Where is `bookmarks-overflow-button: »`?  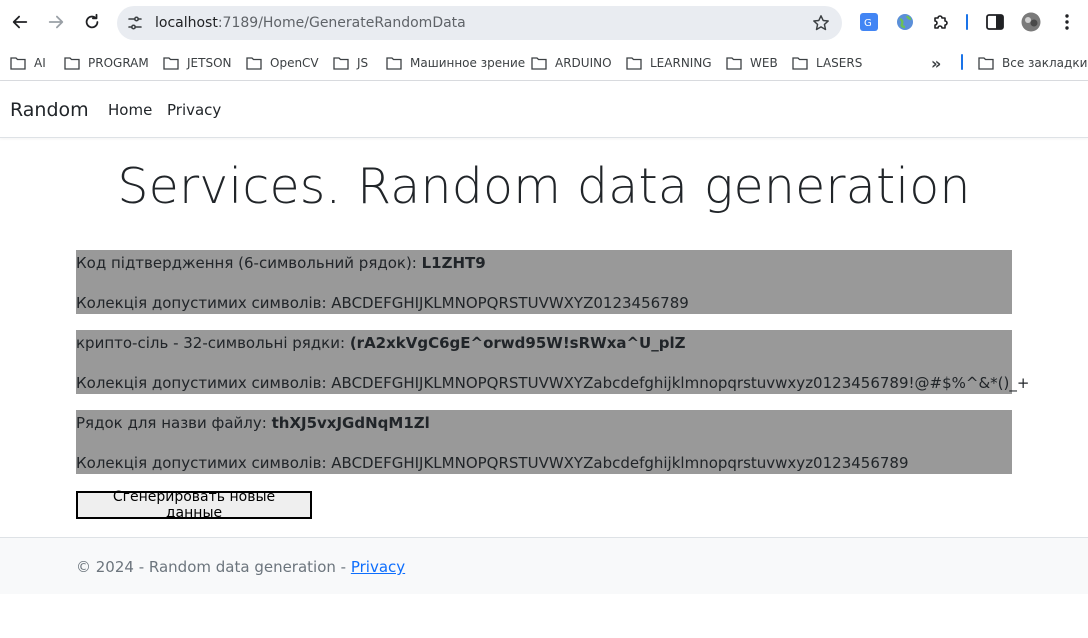 bookmarks-overflow-button: » is located at coordinates (936, 63).